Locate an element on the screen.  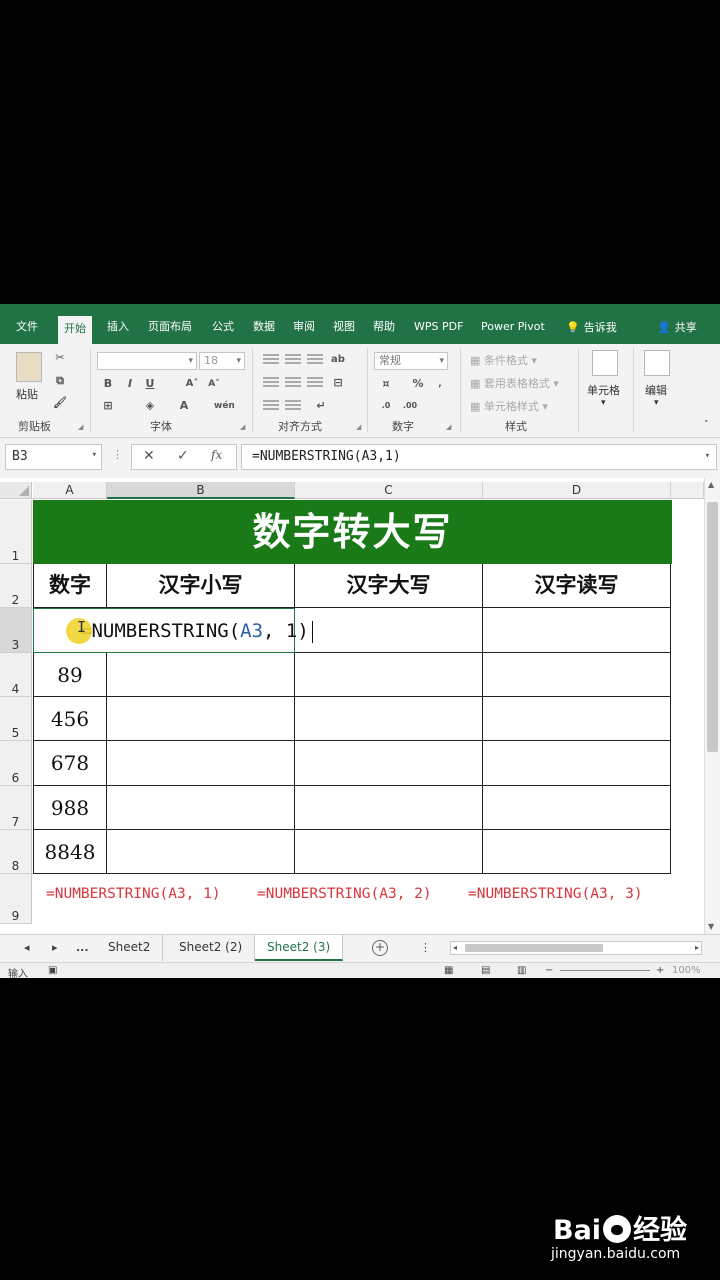
cell-styles-button: ▦ 单元格样式 ▾ is located at coordinates (509, 406).